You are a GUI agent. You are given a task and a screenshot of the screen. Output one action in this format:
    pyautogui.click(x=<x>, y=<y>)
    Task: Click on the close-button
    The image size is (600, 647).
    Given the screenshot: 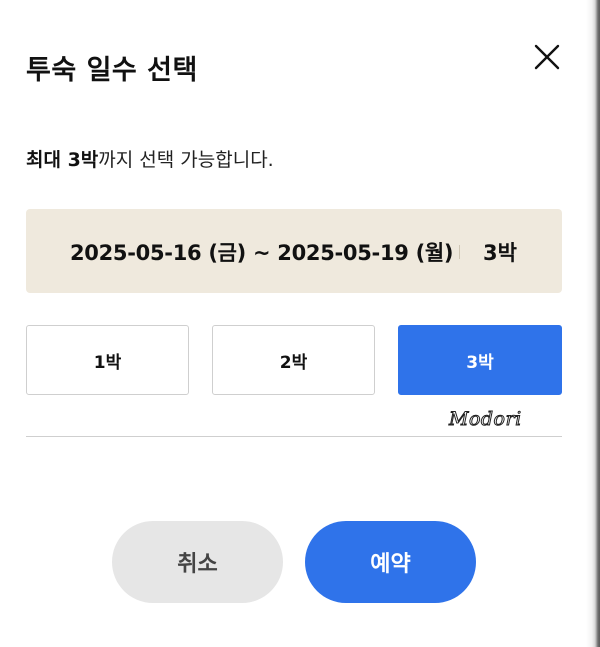 What is the action you would take?
    pyautogui.click(x=547, y=57)
    